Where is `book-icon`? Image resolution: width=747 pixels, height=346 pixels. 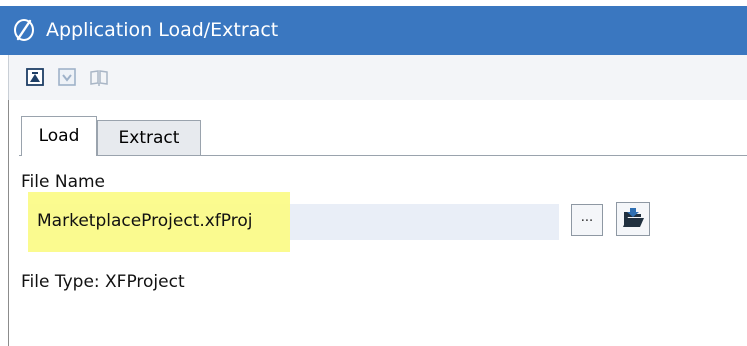
book-icon is located at coordinates (99, 77).